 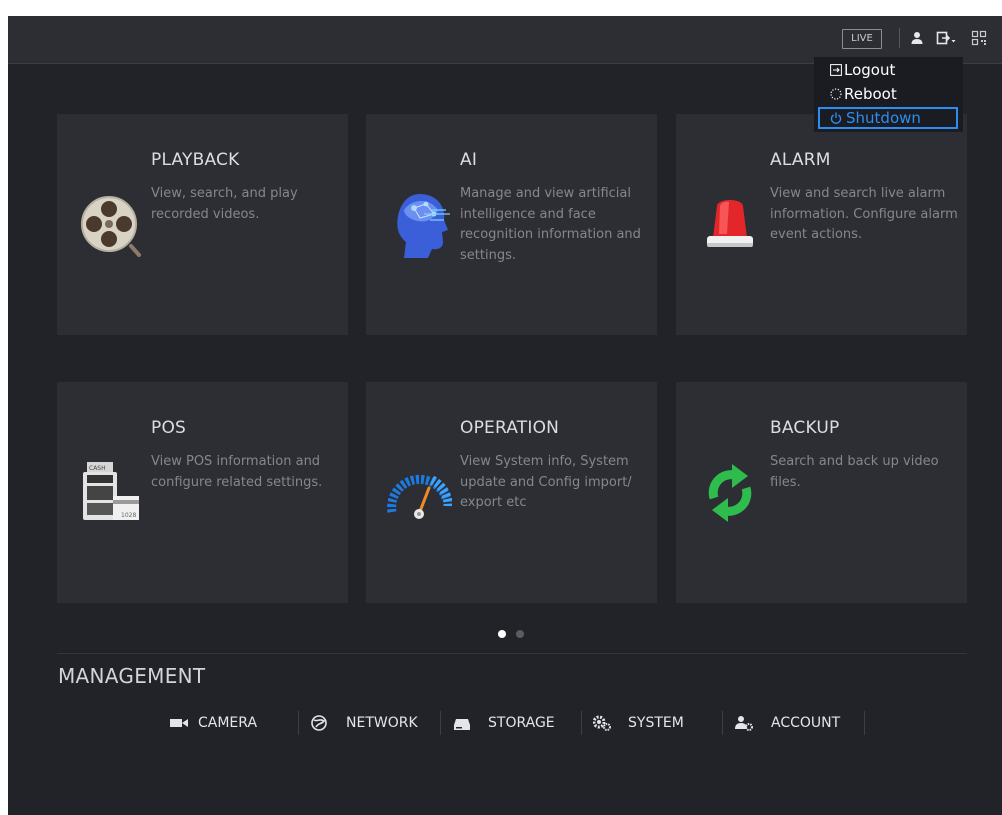 What do you see at coordinates (883, 118) in the screenshot?
I see `menu-item-label: Shutdown` at bounding box center [883, 118].